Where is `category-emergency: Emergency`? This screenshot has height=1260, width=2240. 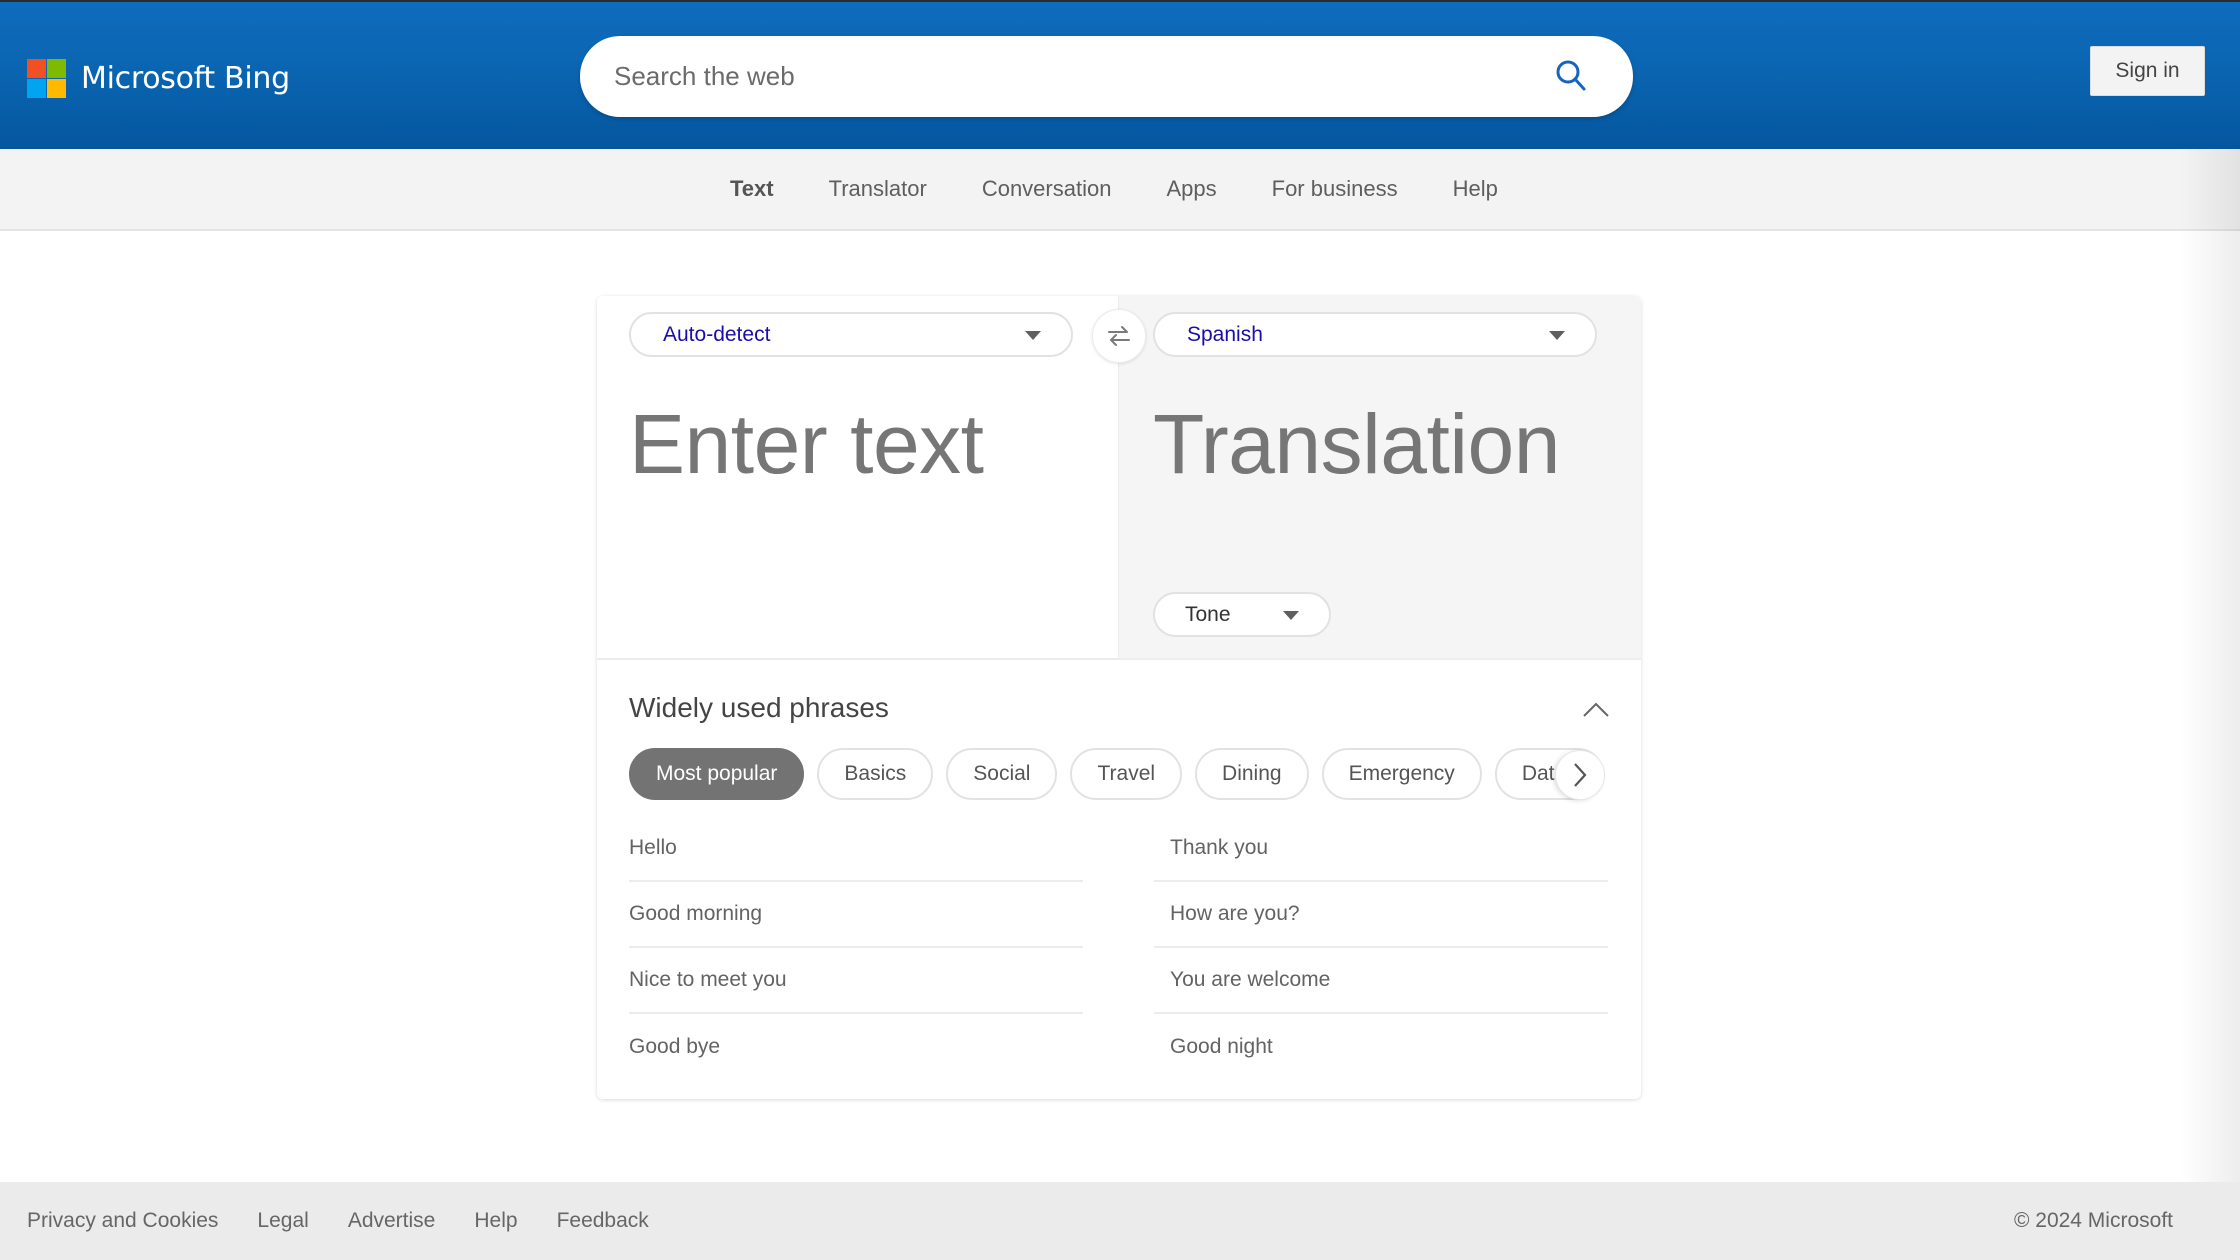 category-emergency: Emergency is located at coordinates (1401, 774).